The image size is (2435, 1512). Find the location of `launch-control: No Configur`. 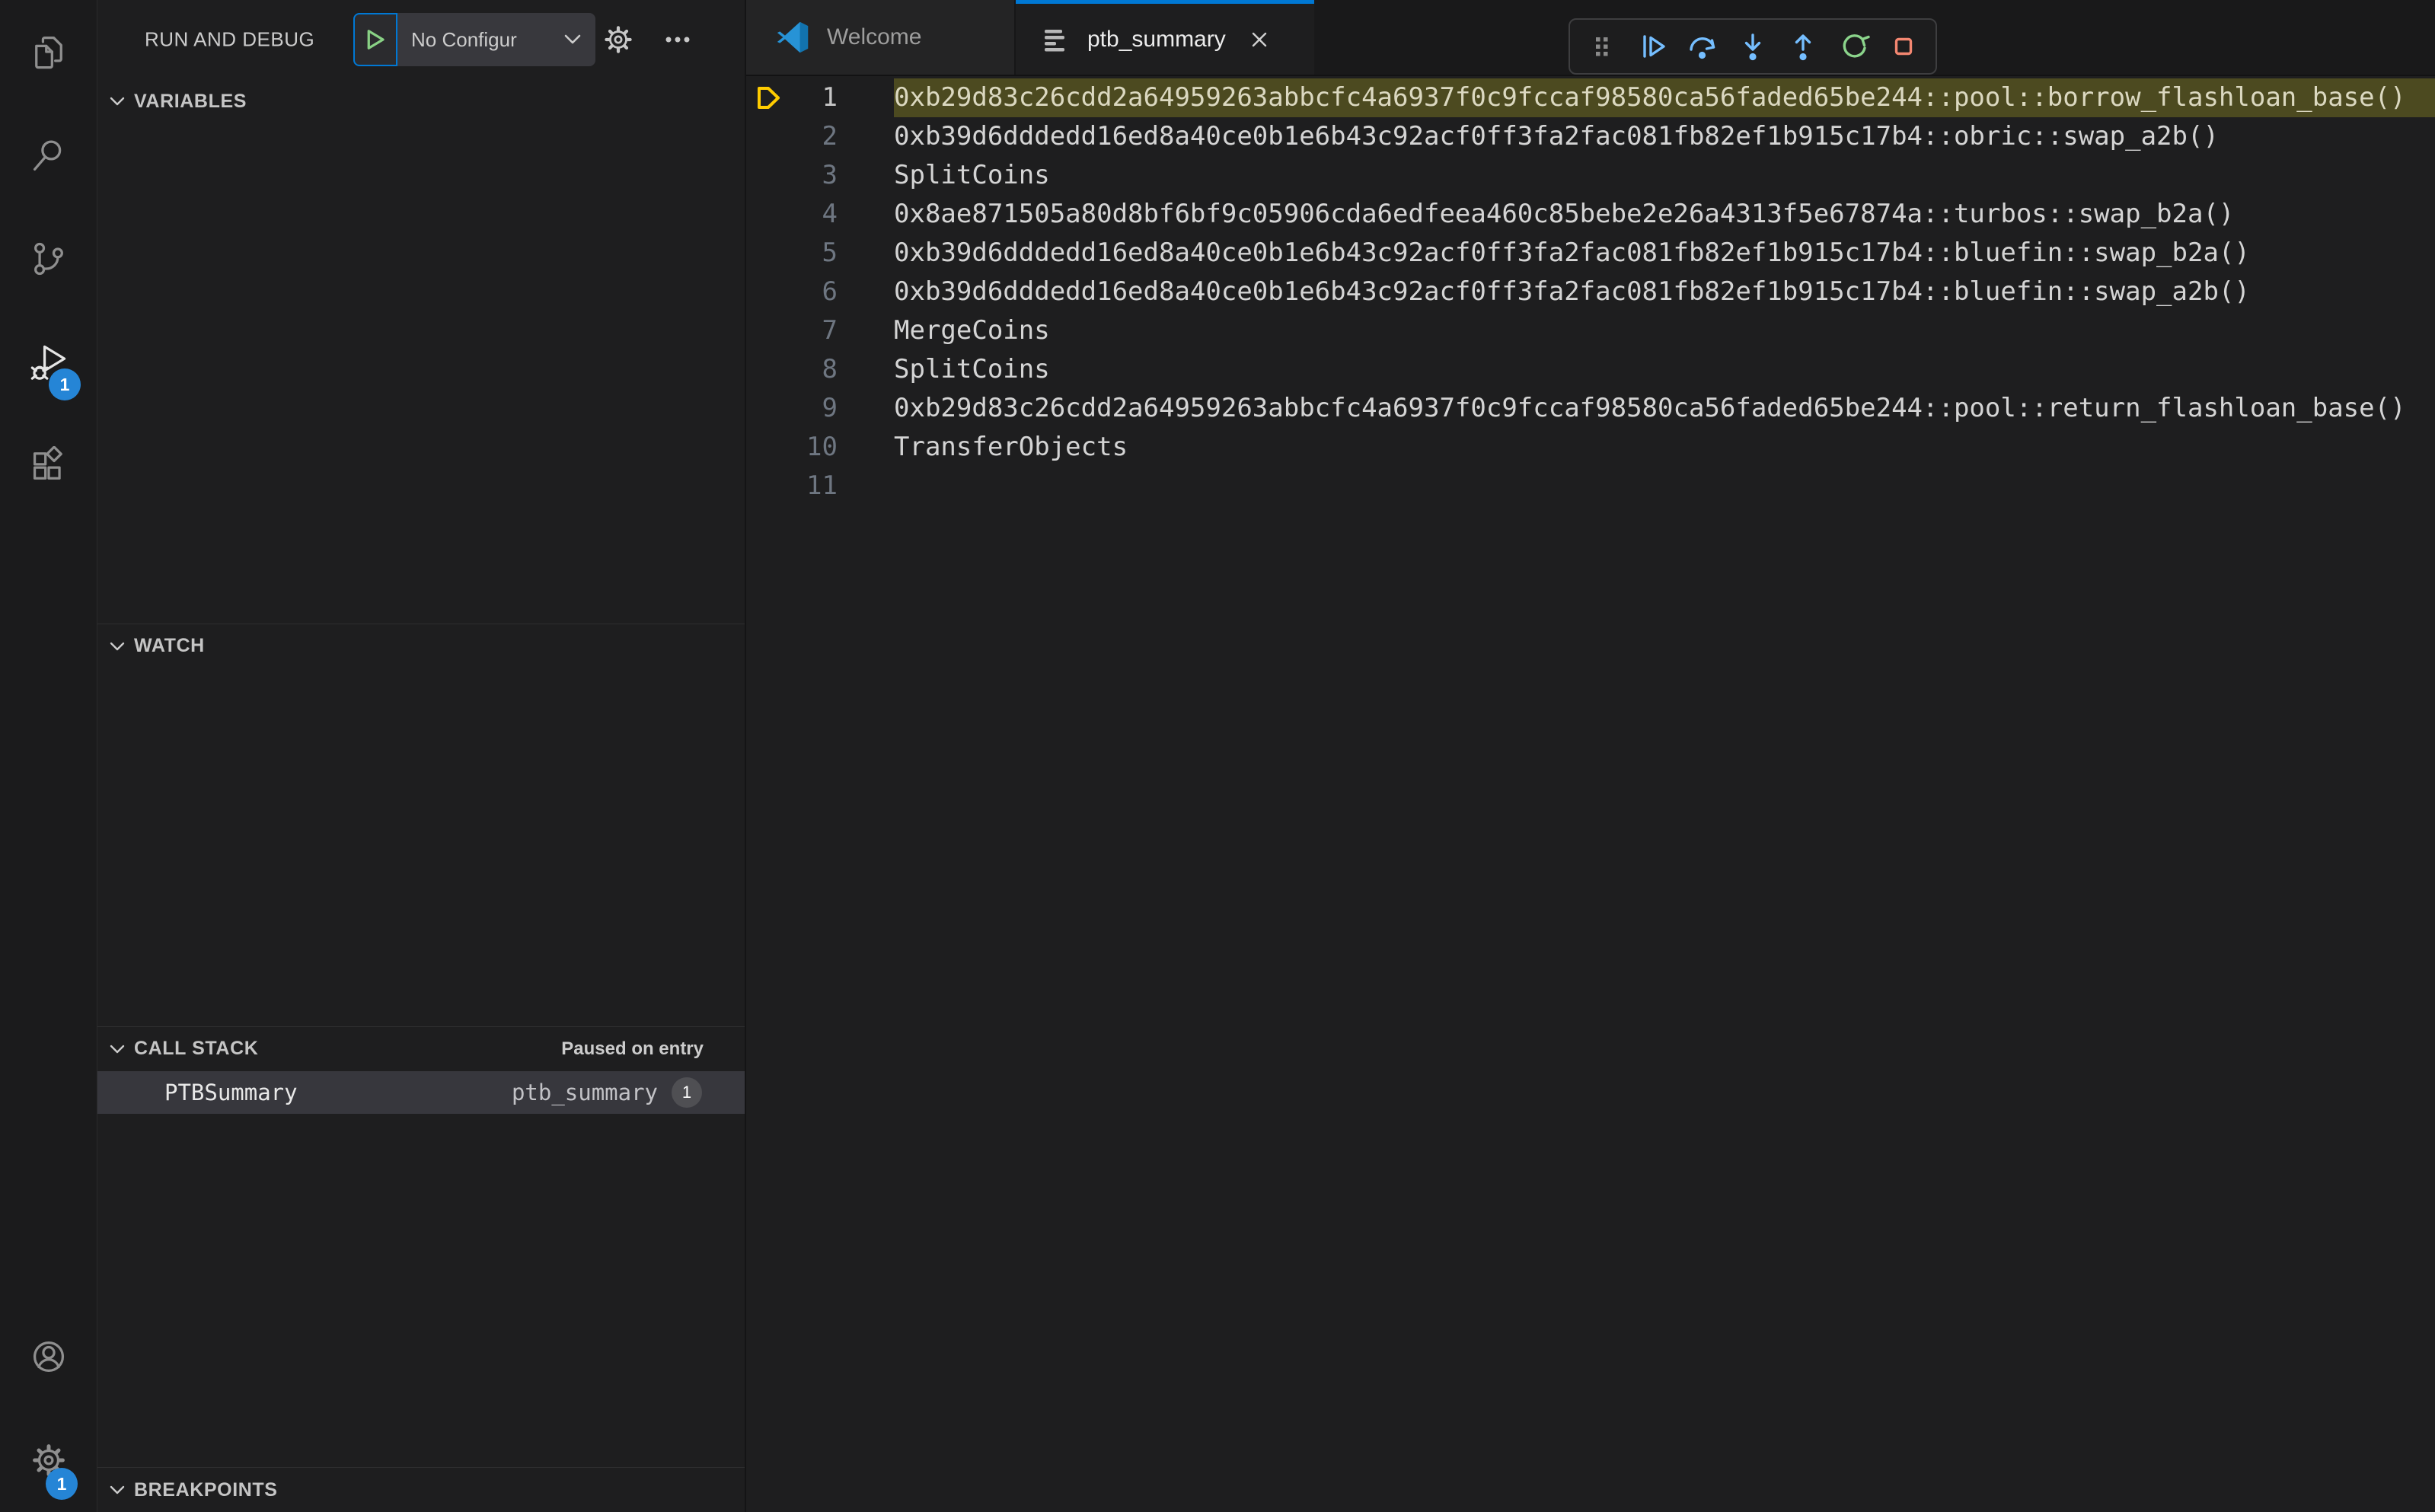

launch-control: No Configur is located at coordinates (474, 39).